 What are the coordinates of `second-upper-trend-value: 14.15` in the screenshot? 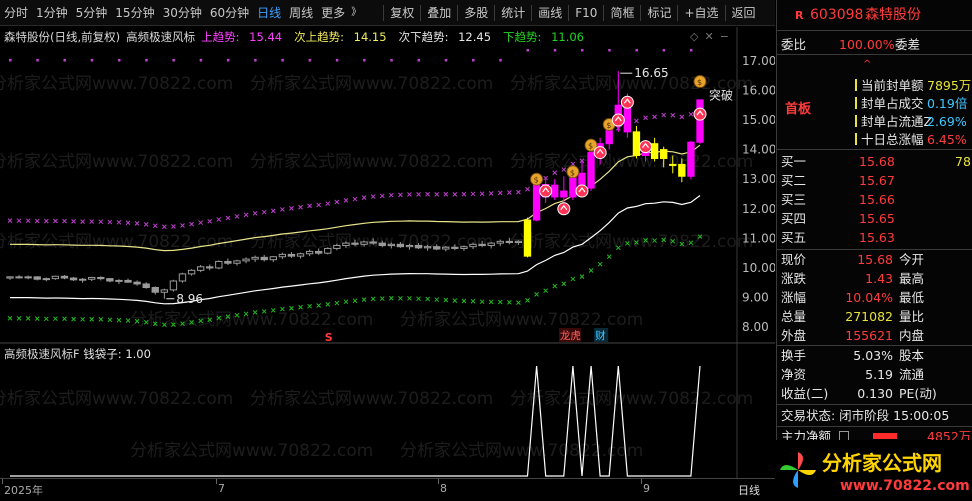 It's located at (370, 37).